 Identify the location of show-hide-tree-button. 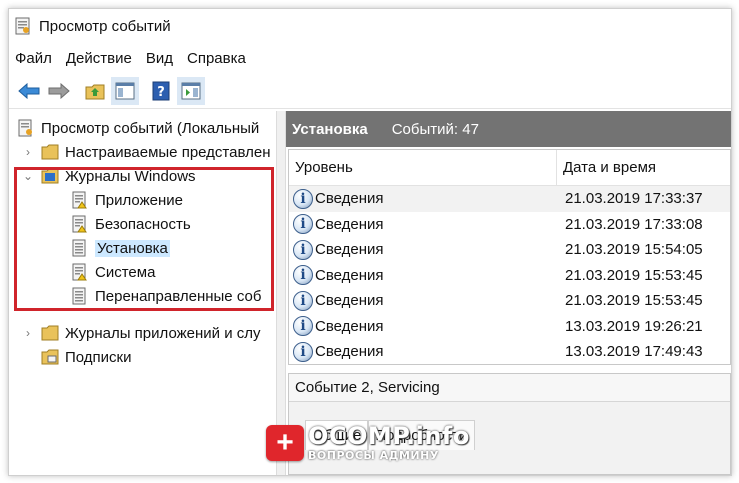
(125, 90).